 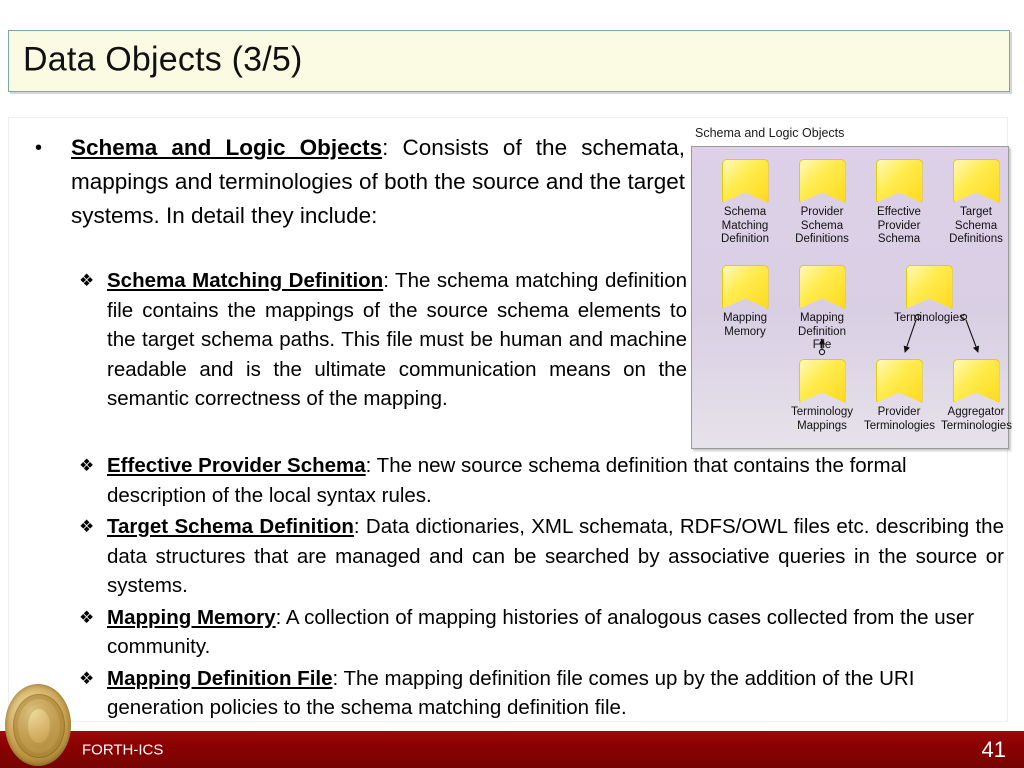 I want to click on page-title: Data Objects (3/5), so click(x=163, y=59).